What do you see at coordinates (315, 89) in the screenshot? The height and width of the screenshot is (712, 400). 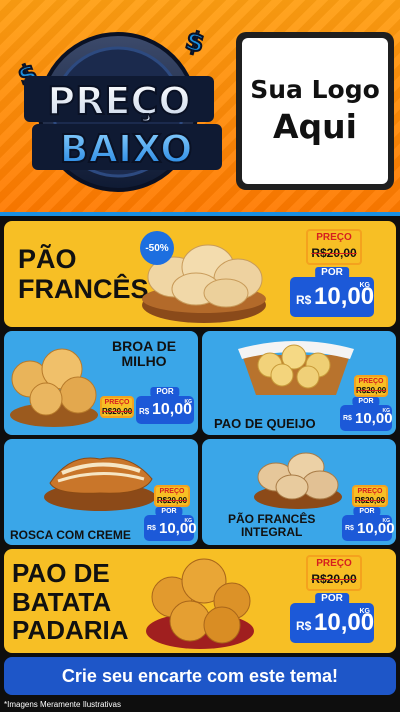 I see `logo-text-line1: Sua Logo` at bounding box center [315, 89].